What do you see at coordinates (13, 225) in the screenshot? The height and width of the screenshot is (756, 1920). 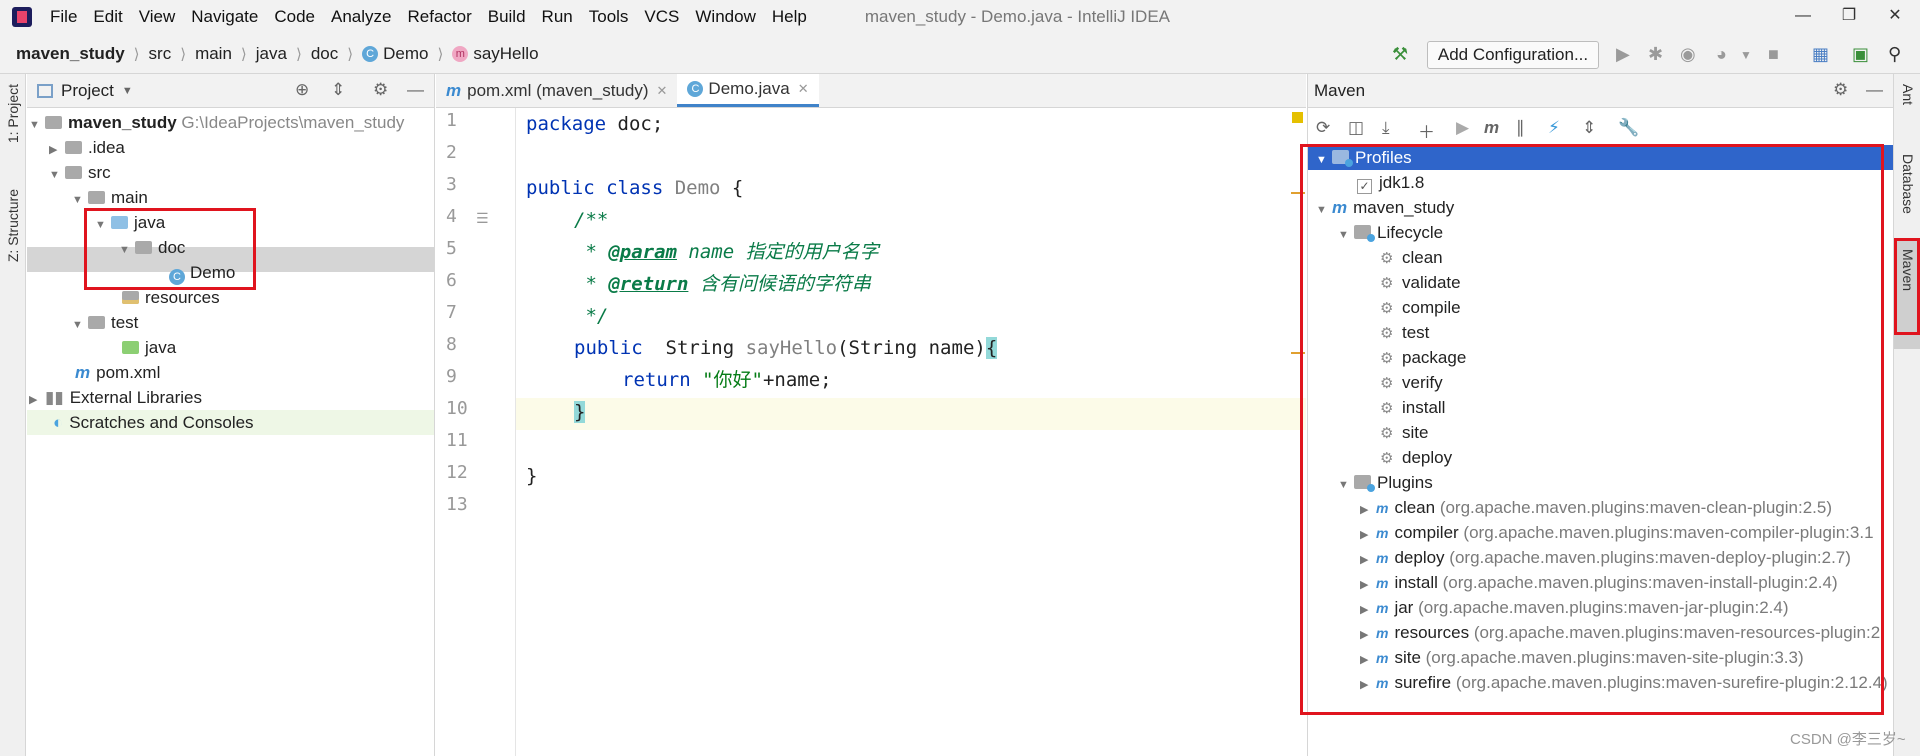 I see `structure-tool-tab: Z: Structure` at bounding box center [13, 225].